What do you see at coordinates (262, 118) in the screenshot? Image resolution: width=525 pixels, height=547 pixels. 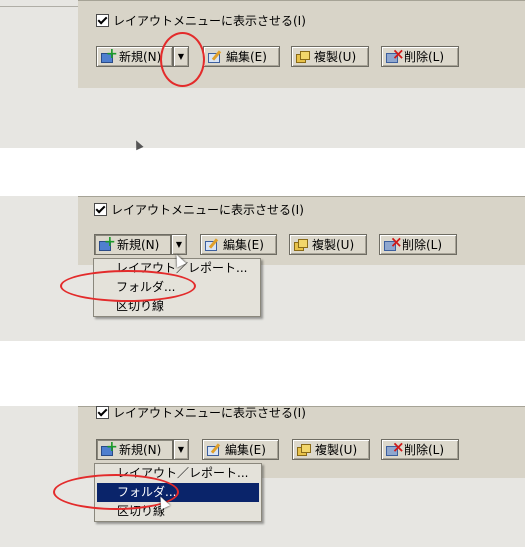 I see `empty-area` at bounding box center [262, 118].